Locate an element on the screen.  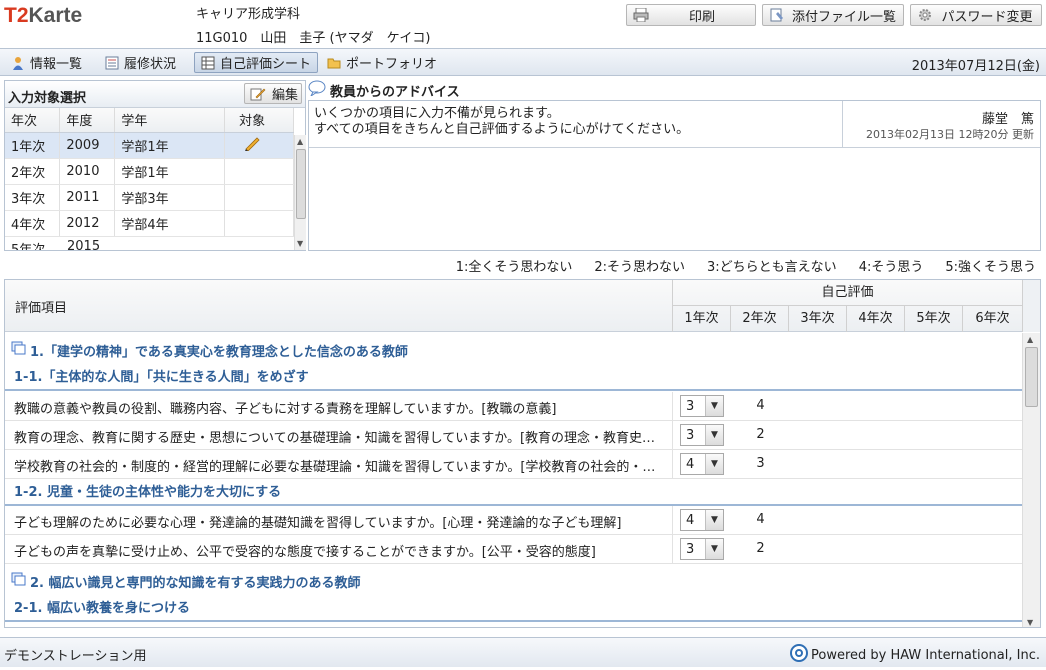
evaluation-scrollbar: ▲ ▼ is located at coordinates (1031, 480).